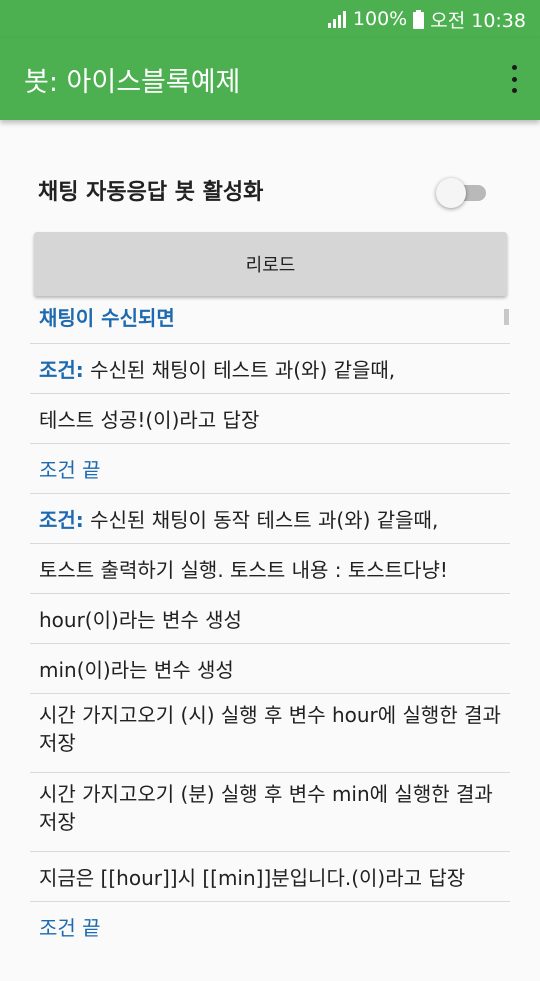 This screenshot has width=540, height=981. Describe the element at coordinates (252, 878) in the screenshot. I see `list-item-text: 지금은 [[hour]]시 [[min]]분입니다.(이)라고 답장` at that location.